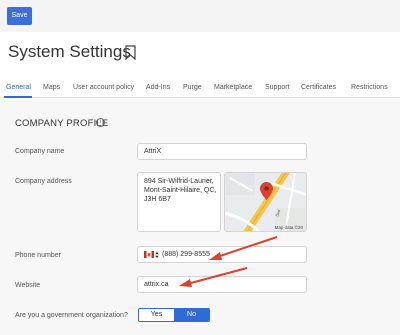 Image resolution: width=400 pixels, height=335 pixels. Describe the element at coordinates (156, 315) in the screenshot. I see `government-yes-option: Yes` at that location.